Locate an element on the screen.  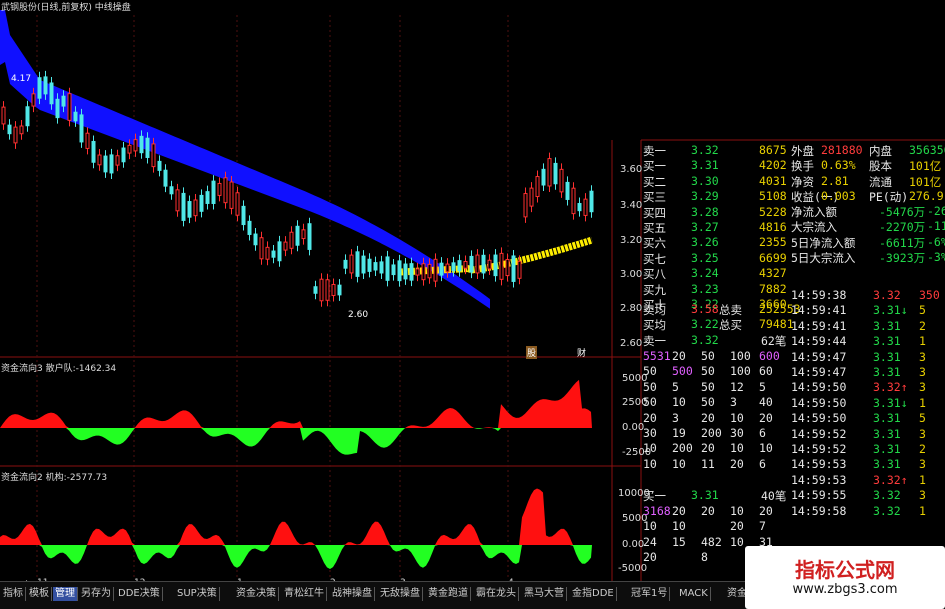
queue-order: 3168 is located at coordinates (657, 511).